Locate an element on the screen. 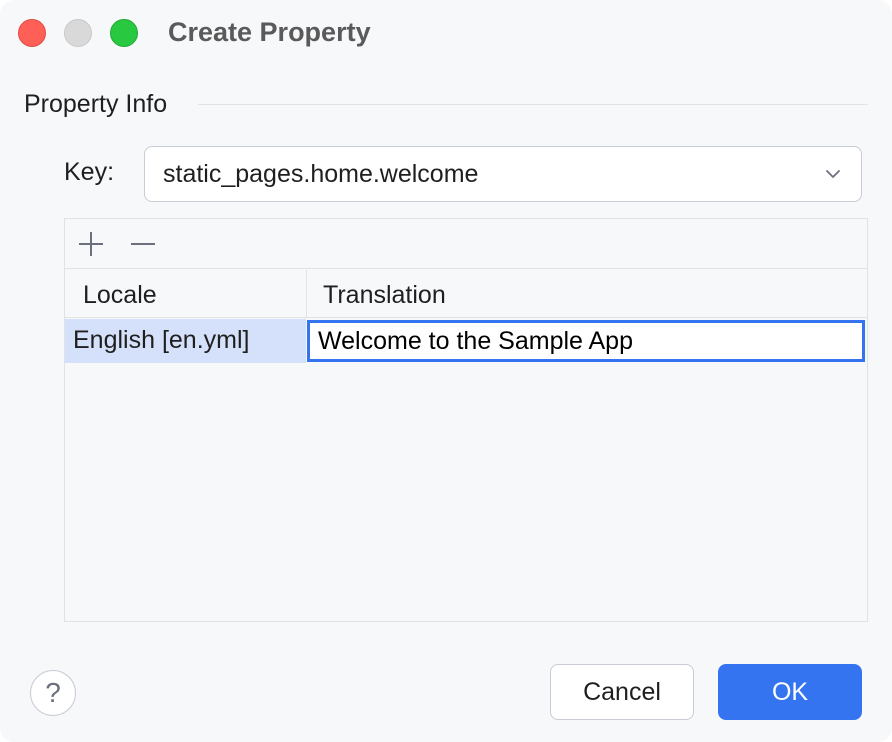 This screenshot has height=742, width=892. close-window-button is located at coordinates (32, 33).